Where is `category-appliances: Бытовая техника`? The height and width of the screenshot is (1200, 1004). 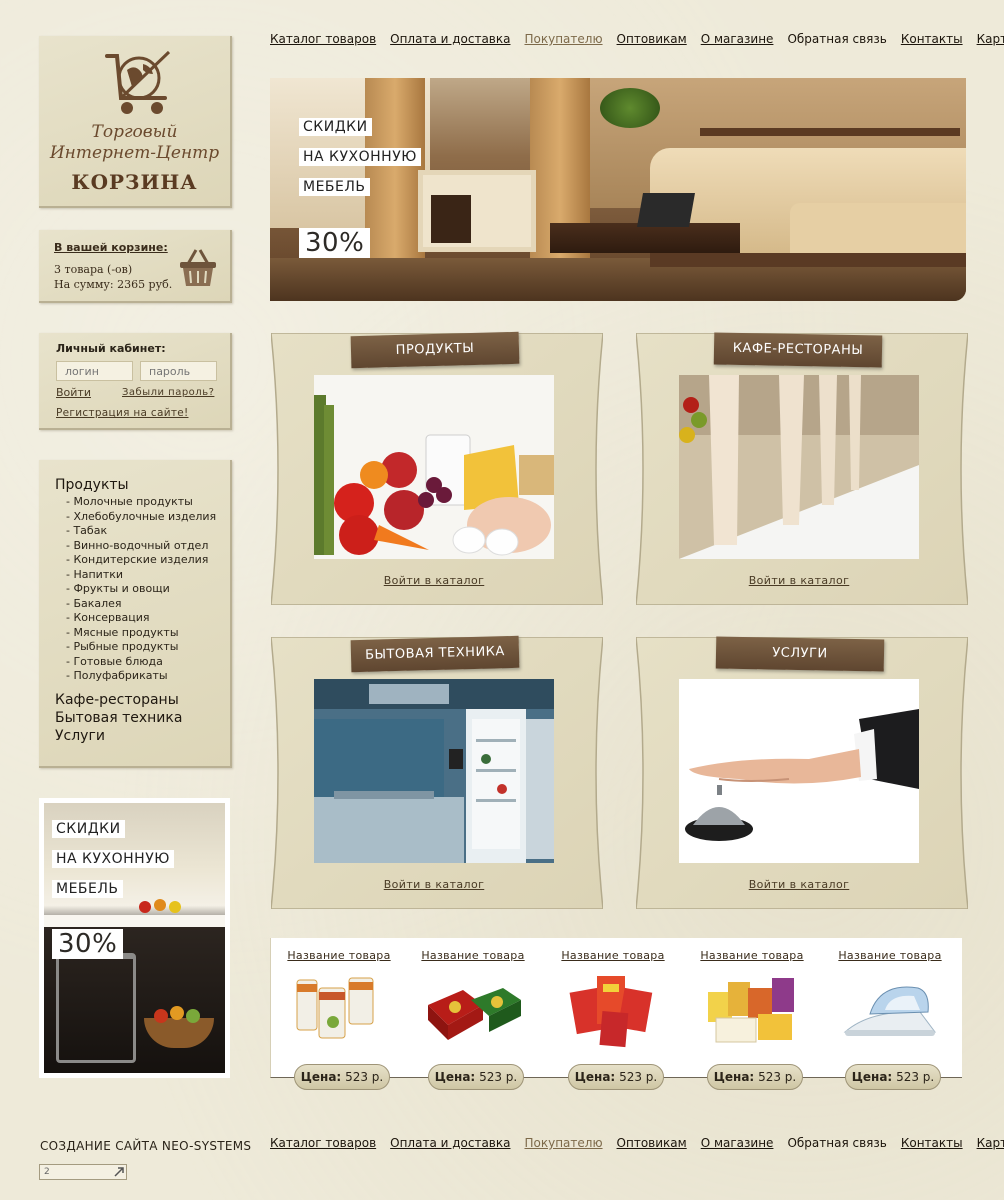 category-appliances: Бытовая техника is located at coordinates (118, 718).